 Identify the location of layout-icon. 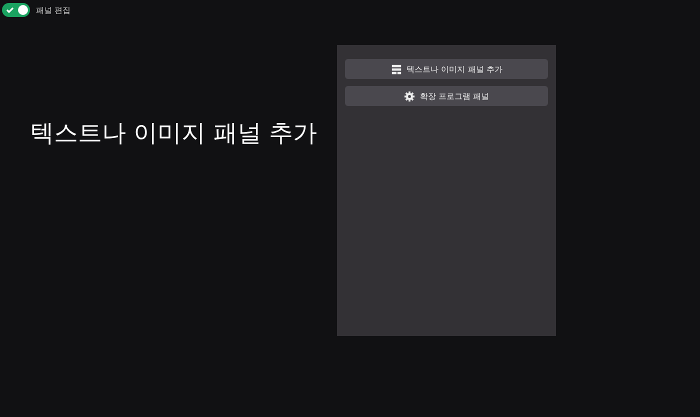
(396, 69).